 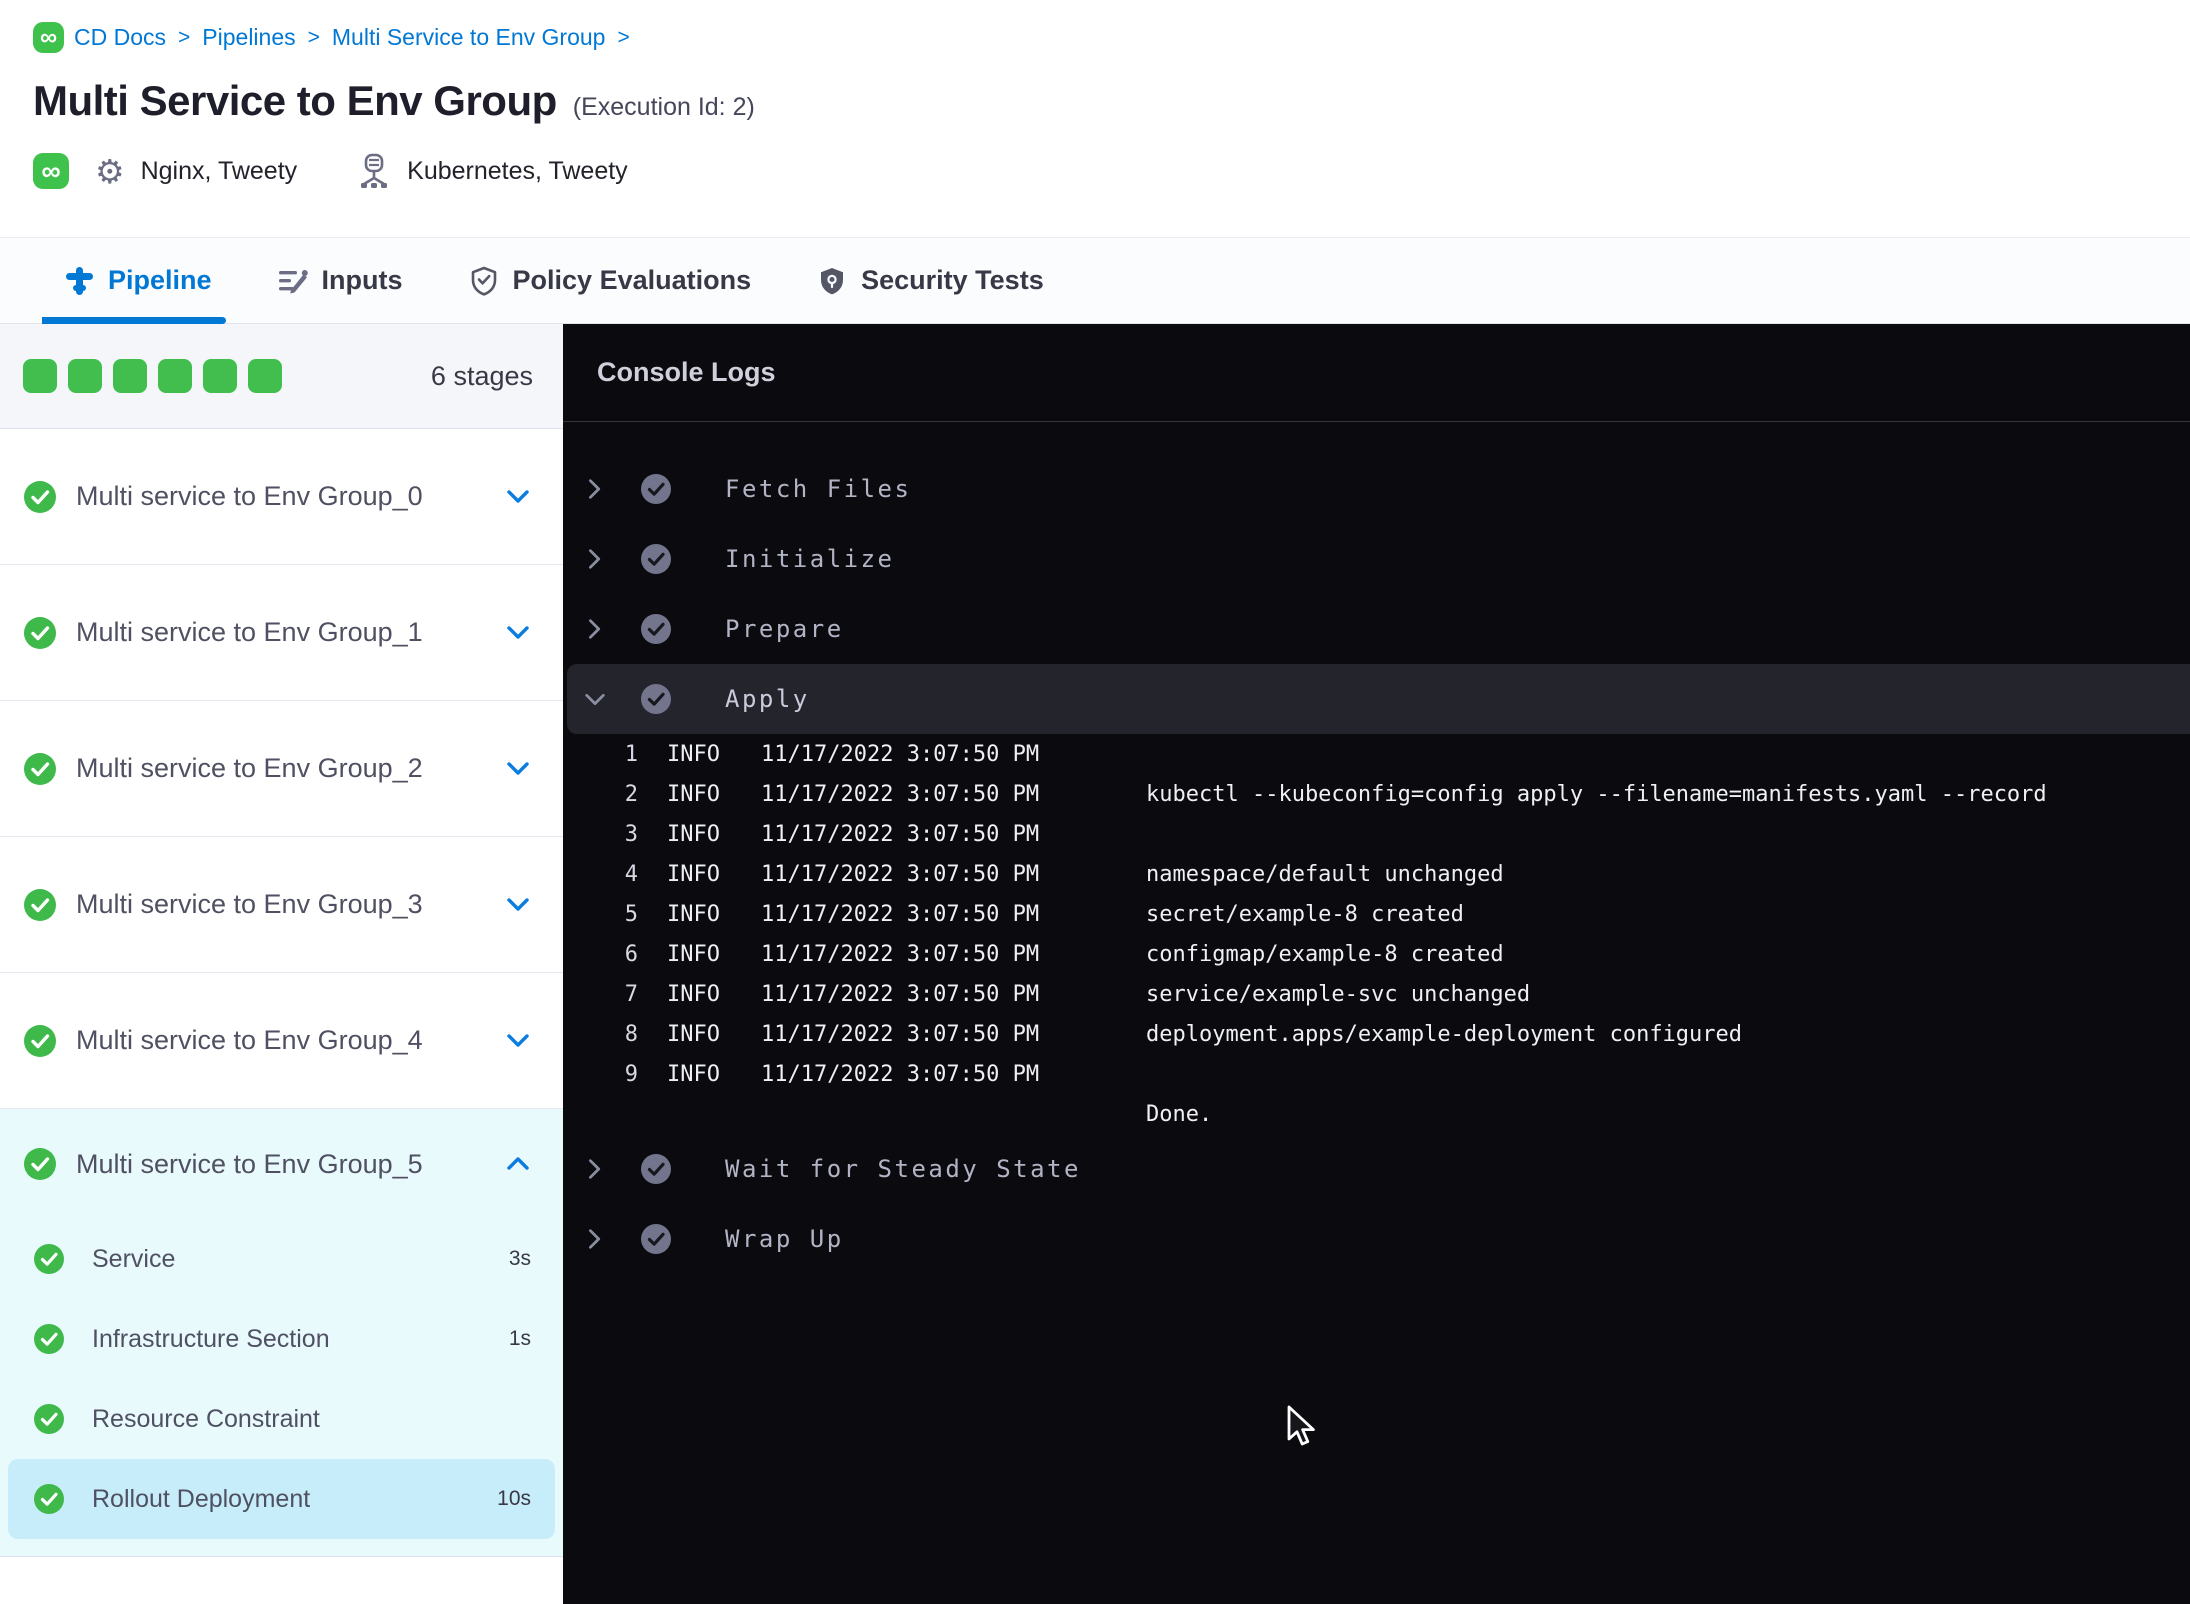 What do you see at coordinates (134, 281) in the screenshot?
I see `tab-pipeline: Pipeline` at bounding box center [134, 281].